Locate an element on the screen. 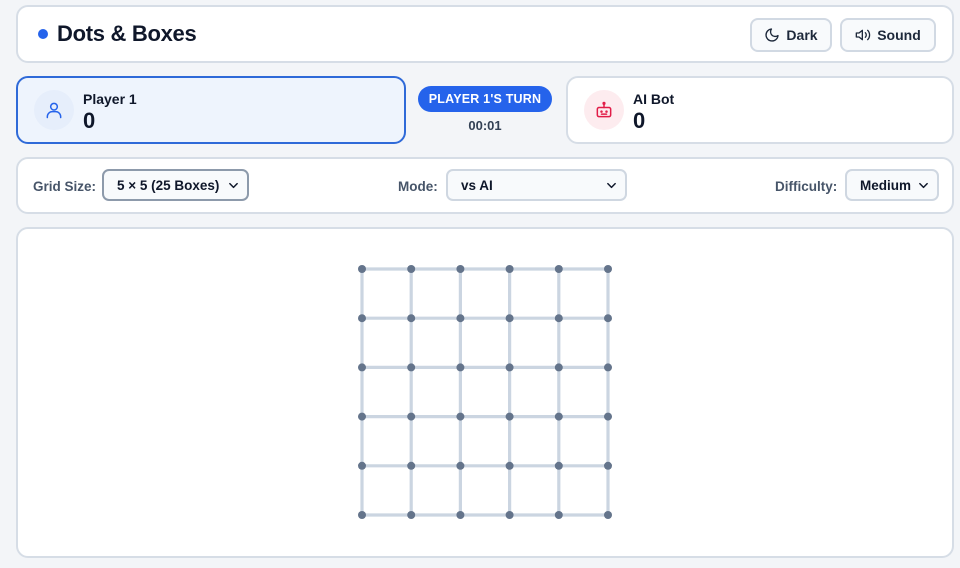 The image size is (960, 568). turn-badge: PLAYER 1'S TURN is located at coordinates (485, 99).